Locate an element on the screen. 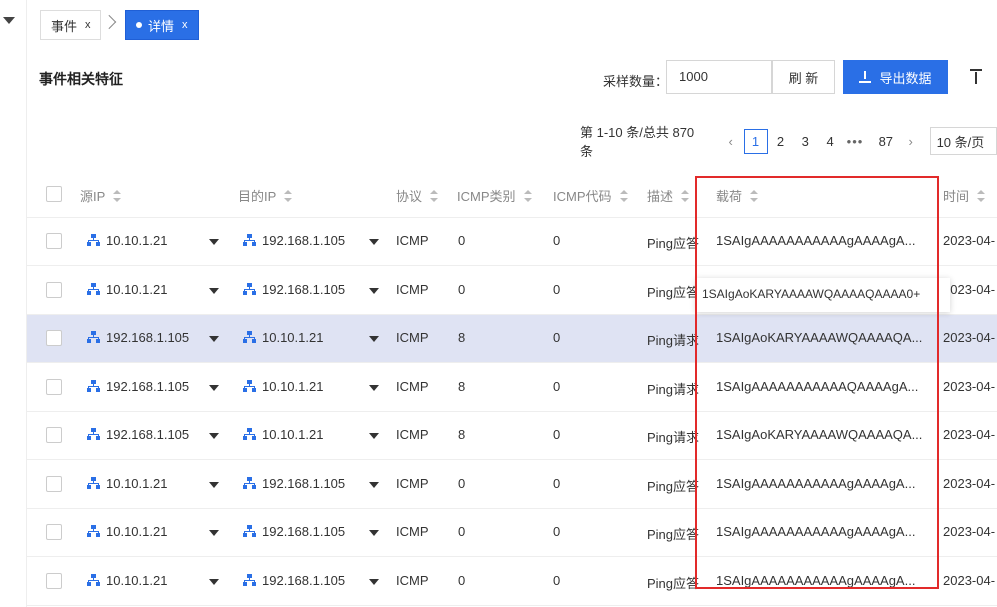 Image resolution: width=997 pixels, height=607 pixels. collapse-caret-icon is located at coordinates (9, 20).